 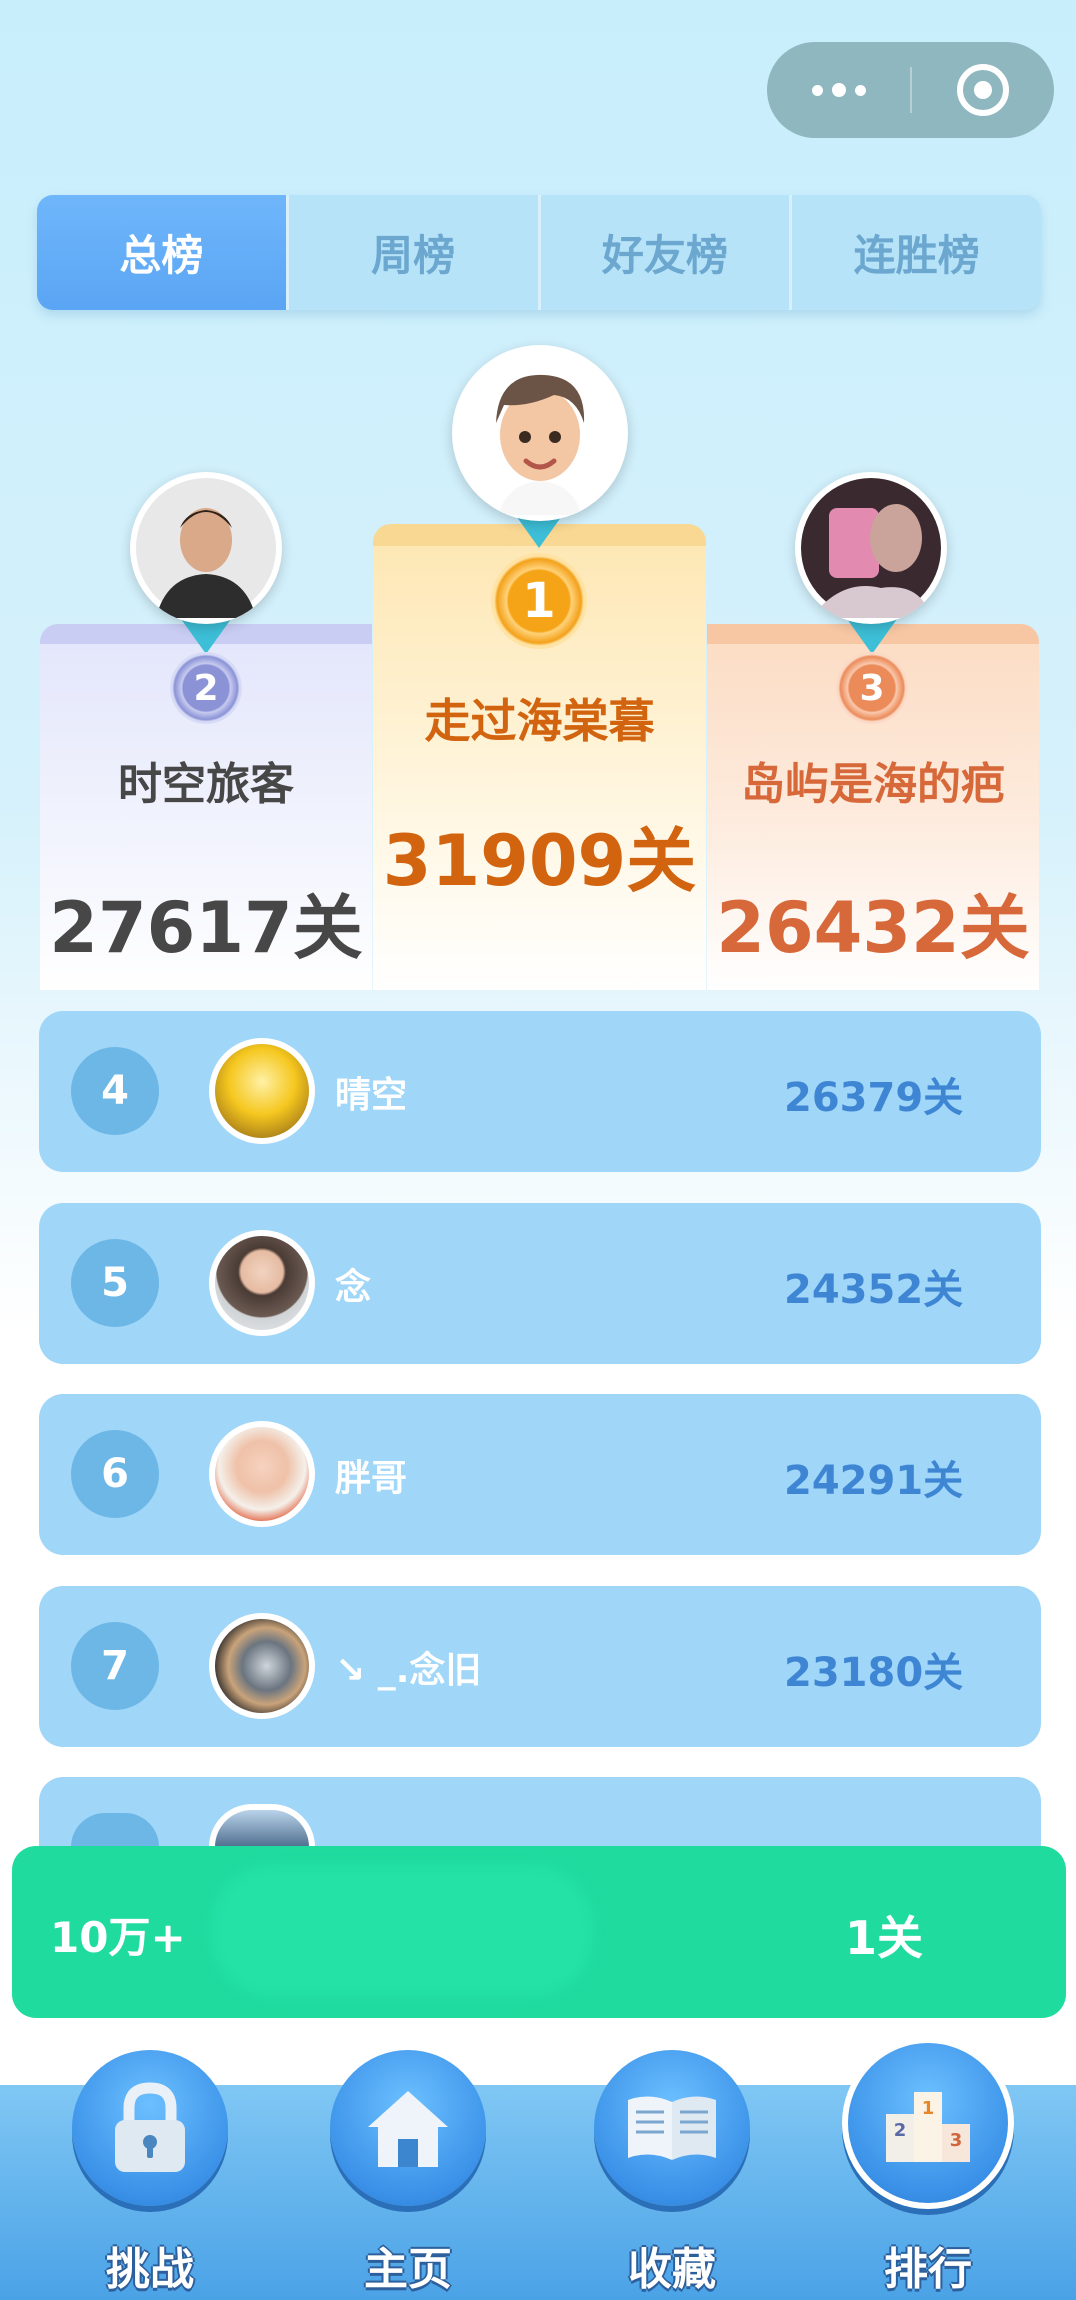 I want to click on rank-badge: 5, so click(x=115, y=1283).